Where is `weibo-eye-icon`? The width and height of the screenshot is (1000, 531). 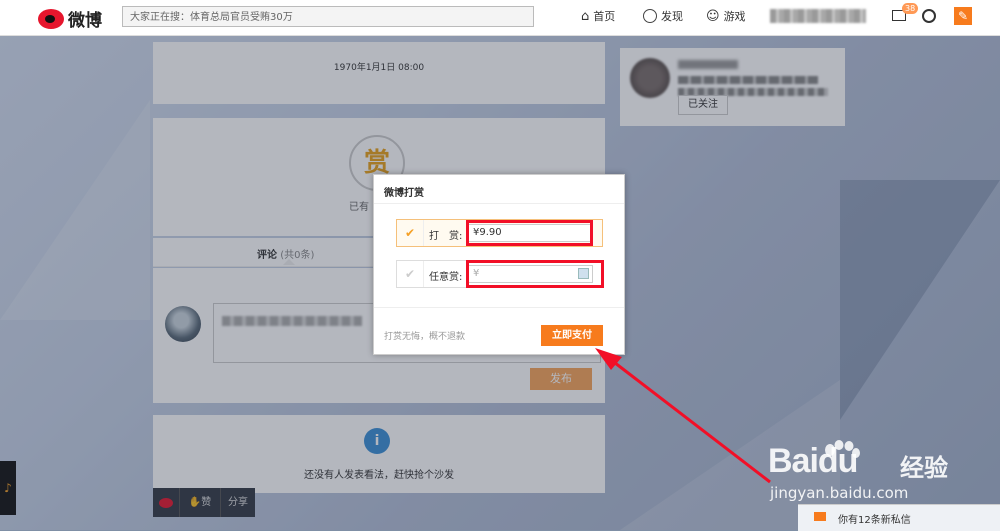 weibo-eye-icon is located at coordinates (51, 18).